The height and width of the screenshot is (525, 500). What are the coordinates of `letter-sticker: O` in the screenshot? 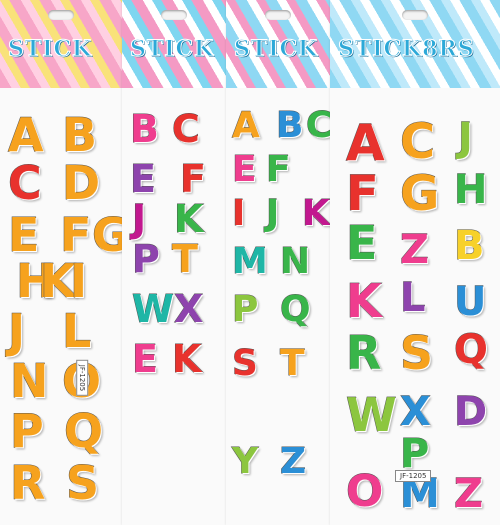 It's located at (364, 491).